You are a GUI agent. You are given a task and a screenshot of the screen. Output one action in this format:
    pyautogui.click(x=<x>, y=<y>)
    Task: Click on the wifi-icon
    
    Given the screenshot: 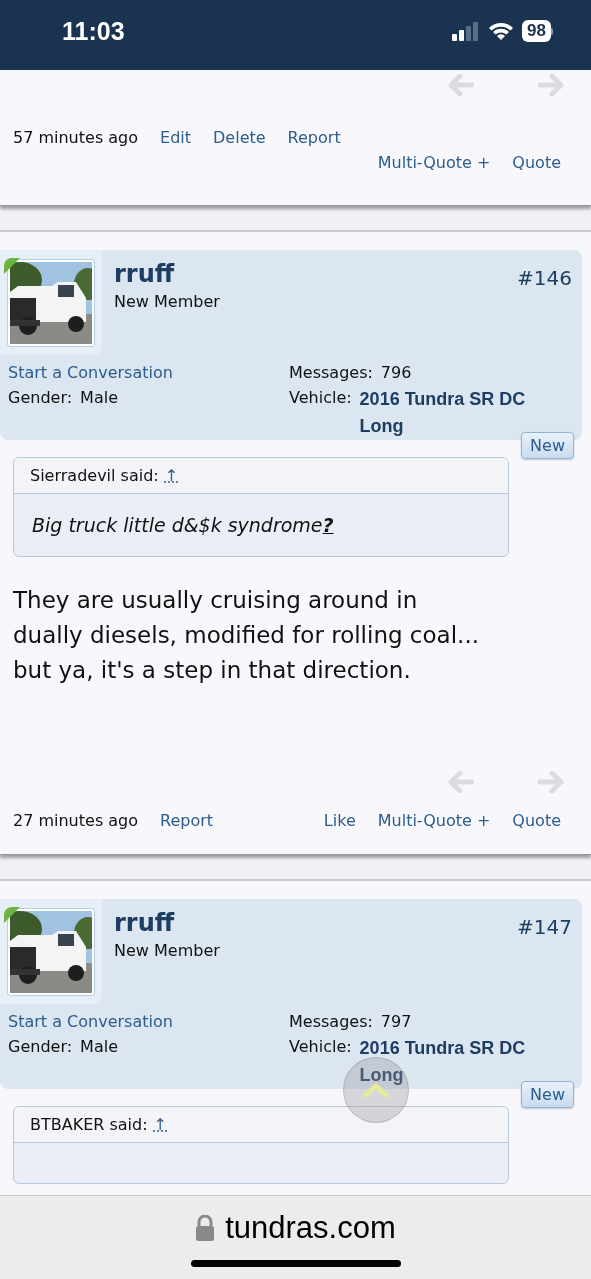 What is the action you would take?
    pyautogui.click(x=501, y=31)
    